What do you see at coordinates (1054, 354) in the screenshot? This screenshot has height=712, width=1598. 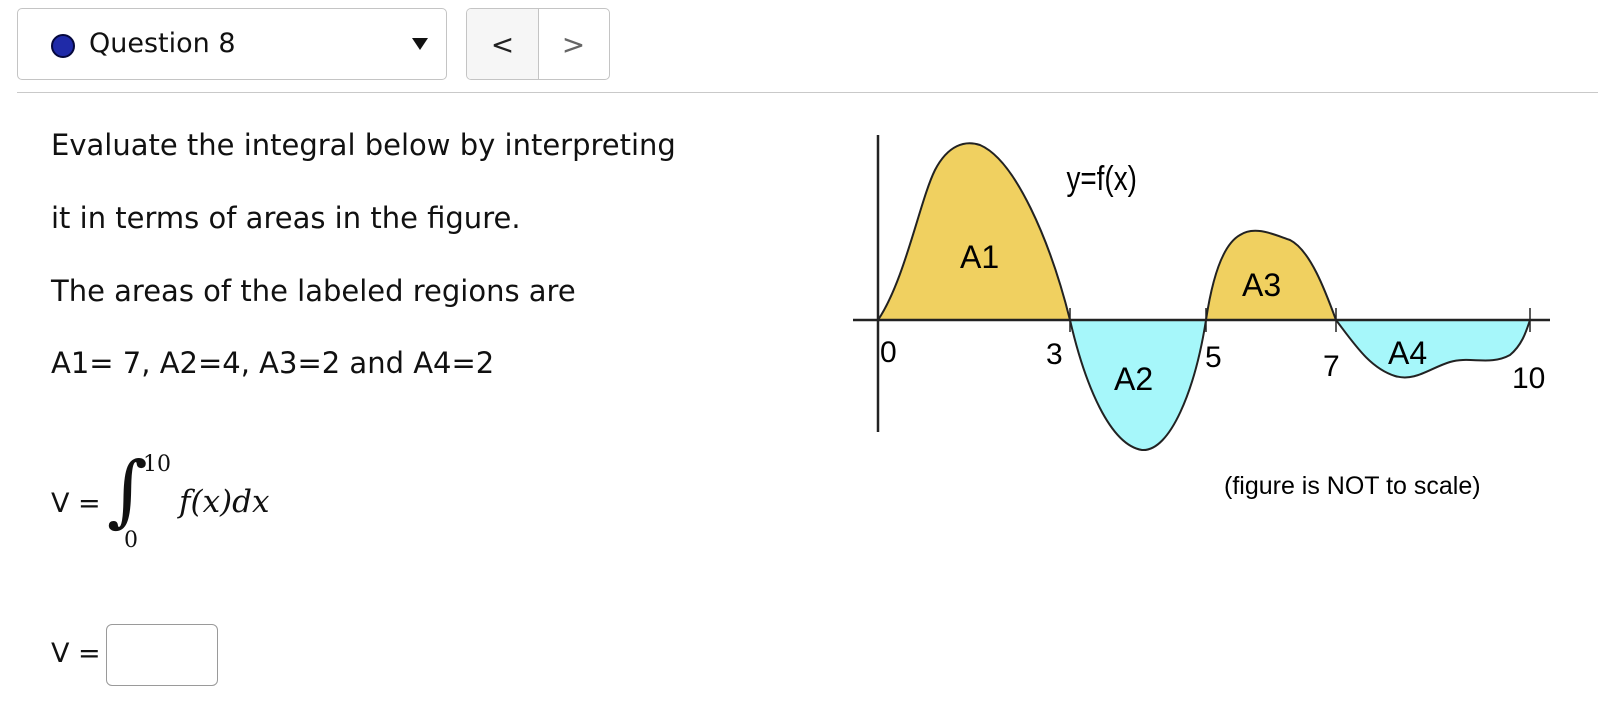 I see `tick-label-3: 3` at bounding box center [1054, 354].